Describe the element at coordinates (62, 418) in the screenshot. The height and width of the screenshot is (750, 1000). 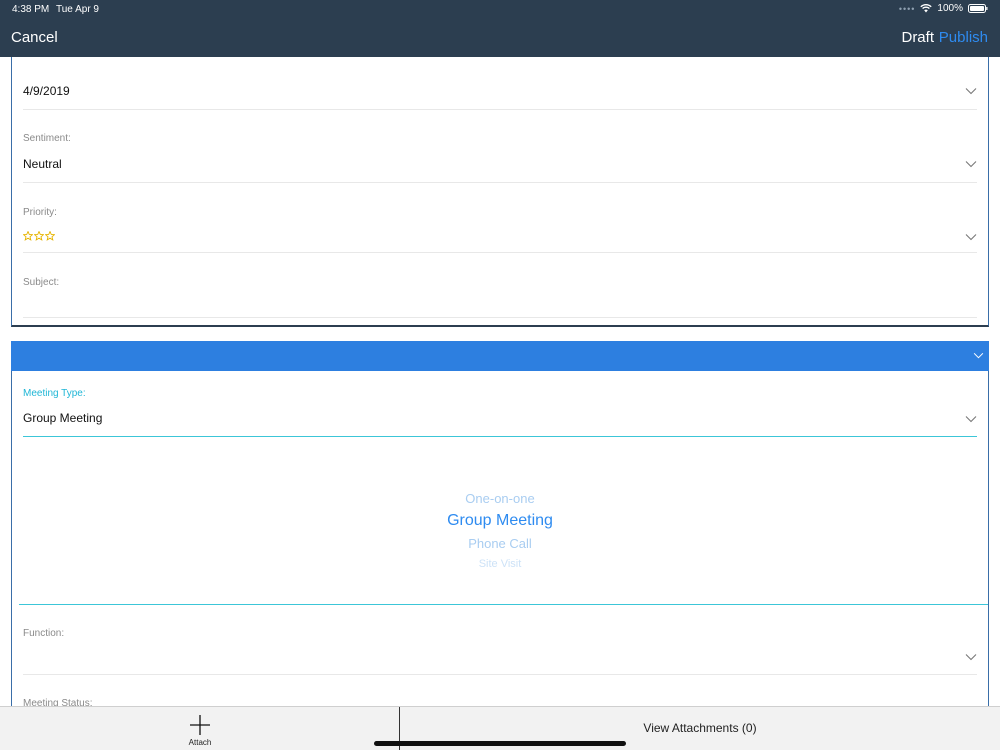
I see `meeting-type-value: Group Meeting` at that location.